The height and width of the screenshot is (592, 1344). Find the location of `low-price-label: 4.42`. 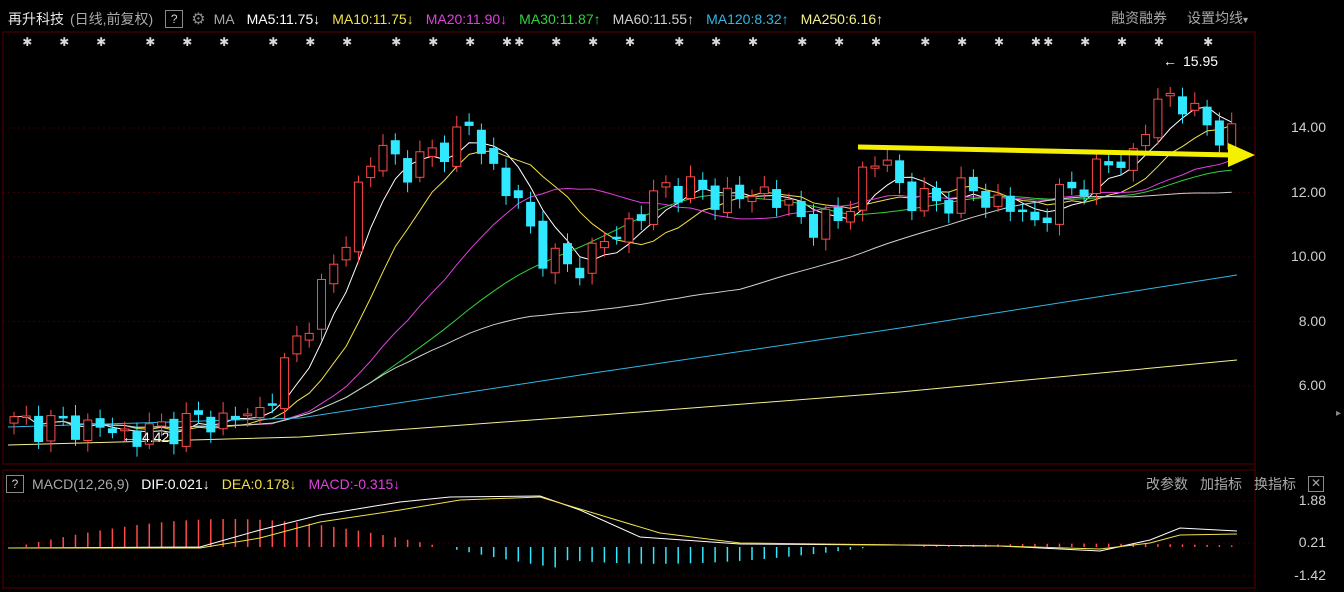

low-price-label: 4.42 is located at coordinates (155, 437).